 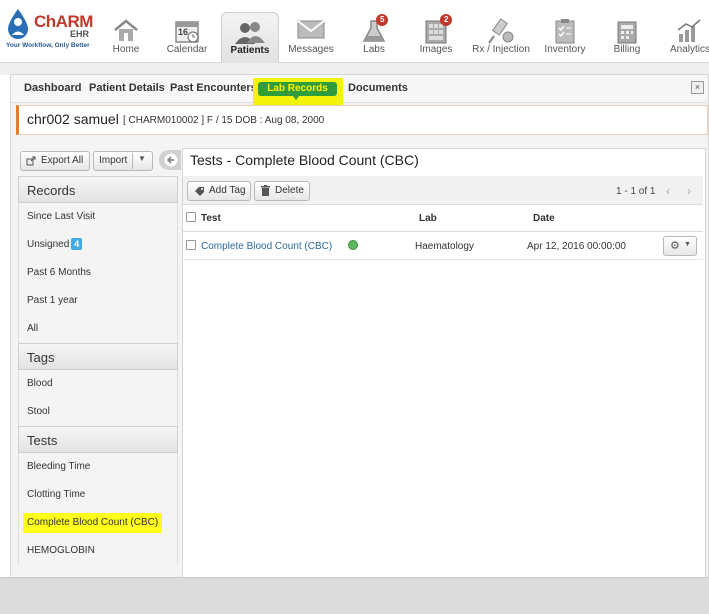 What do you see at coordinates (98, 495) in the screenshot?
I see `test-item-clotting-time: Clotting Time` at bounding box center [98, 495].